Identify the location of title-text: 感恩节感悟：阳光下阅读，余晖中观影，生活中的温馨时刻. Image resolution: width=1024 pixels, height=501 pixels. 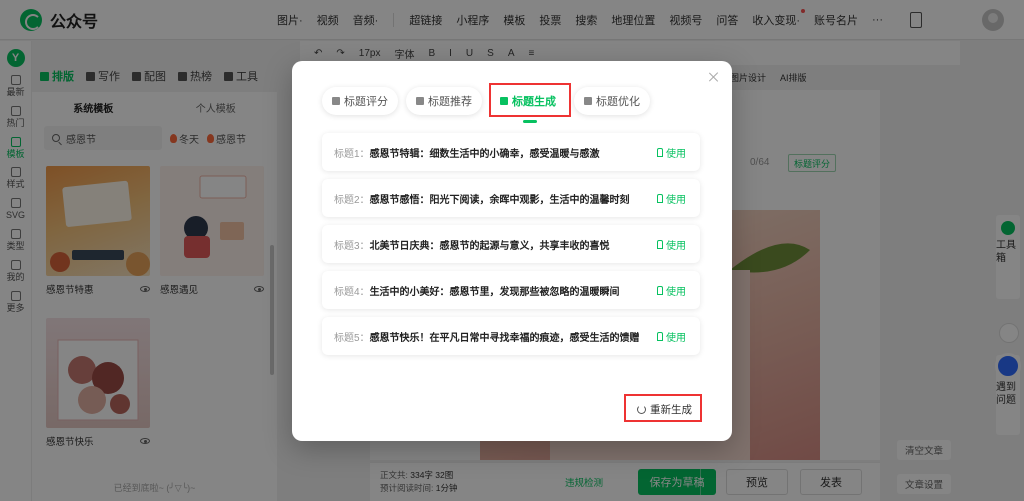
(499, 200).